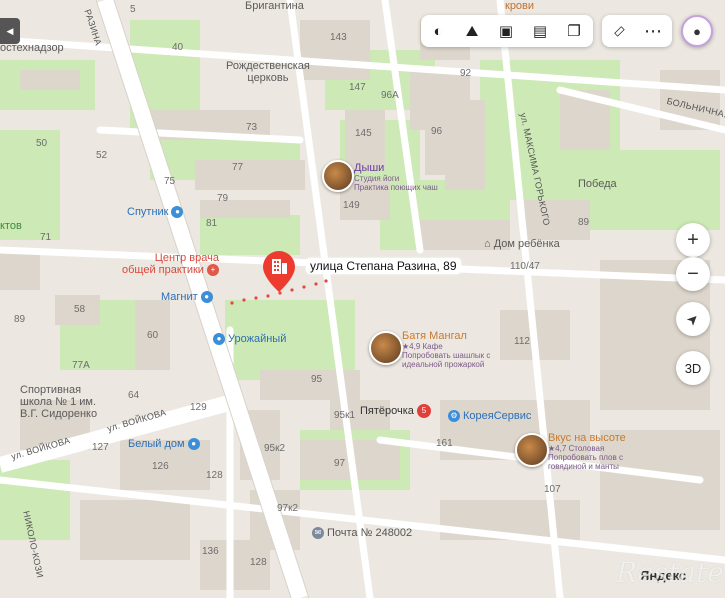  Describe the element at coordinates (438, 31) in the screenshot. I see `map-layers-icon: ◐` at that location.